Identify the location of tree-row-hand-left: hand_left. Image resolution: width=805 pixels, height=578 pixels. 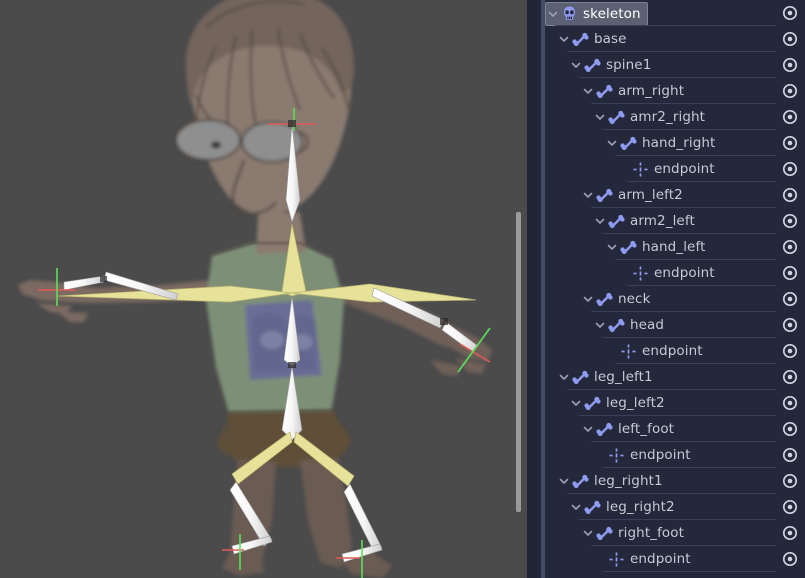
(675, 247).